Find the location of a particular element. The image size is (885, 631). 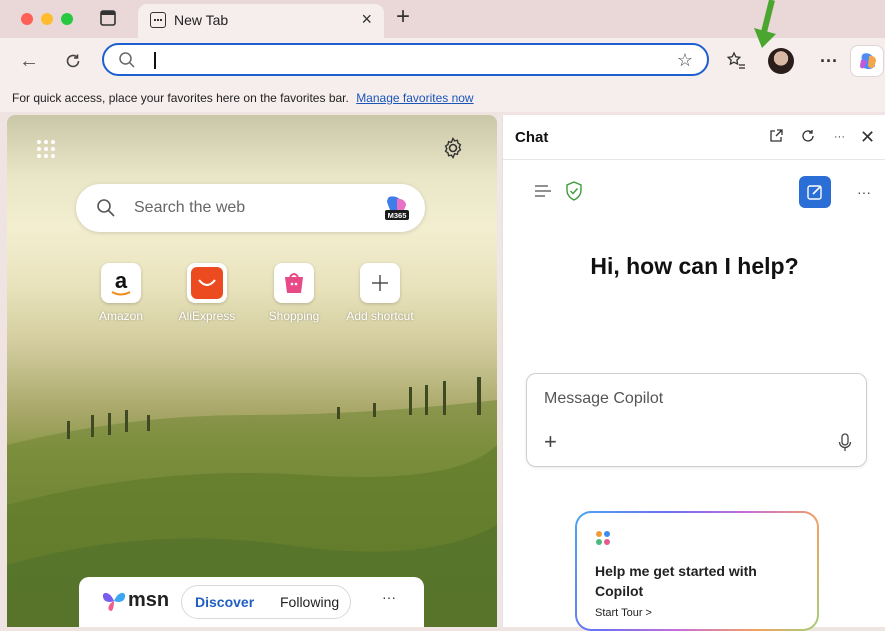

shortcut-add: Add shortcut is located at coordinates (380, 293).